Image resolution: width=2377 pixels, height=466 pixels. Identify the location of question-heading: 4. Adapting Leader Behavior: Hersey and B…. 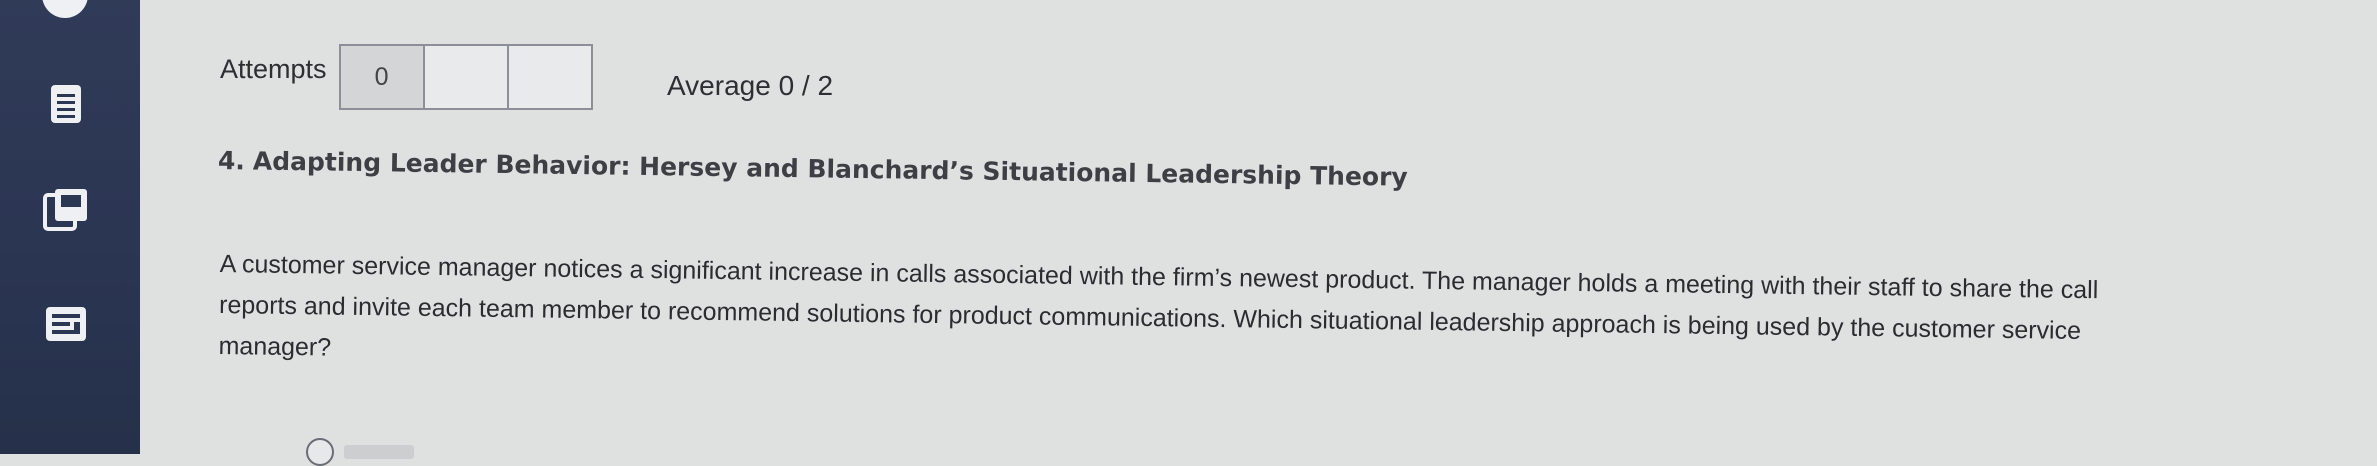
(813, 169).